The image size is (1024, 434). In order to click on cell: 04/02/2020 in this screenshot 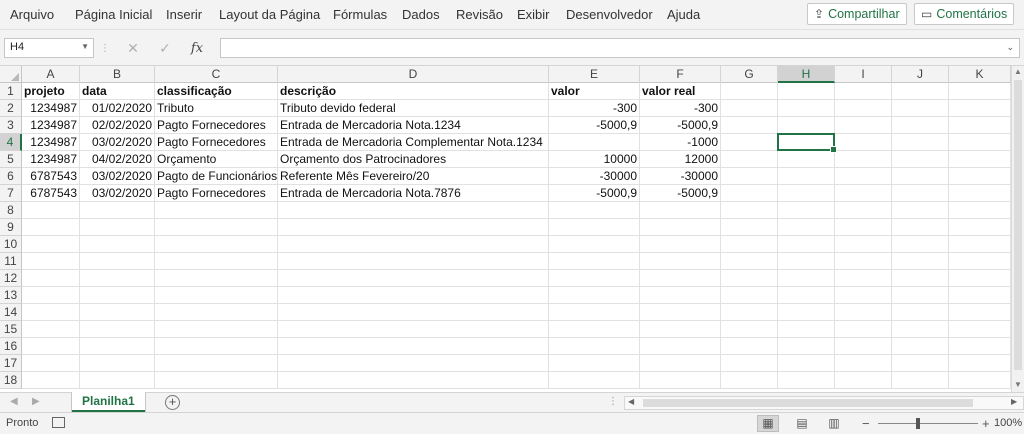, I will do `click(117, 159)`.